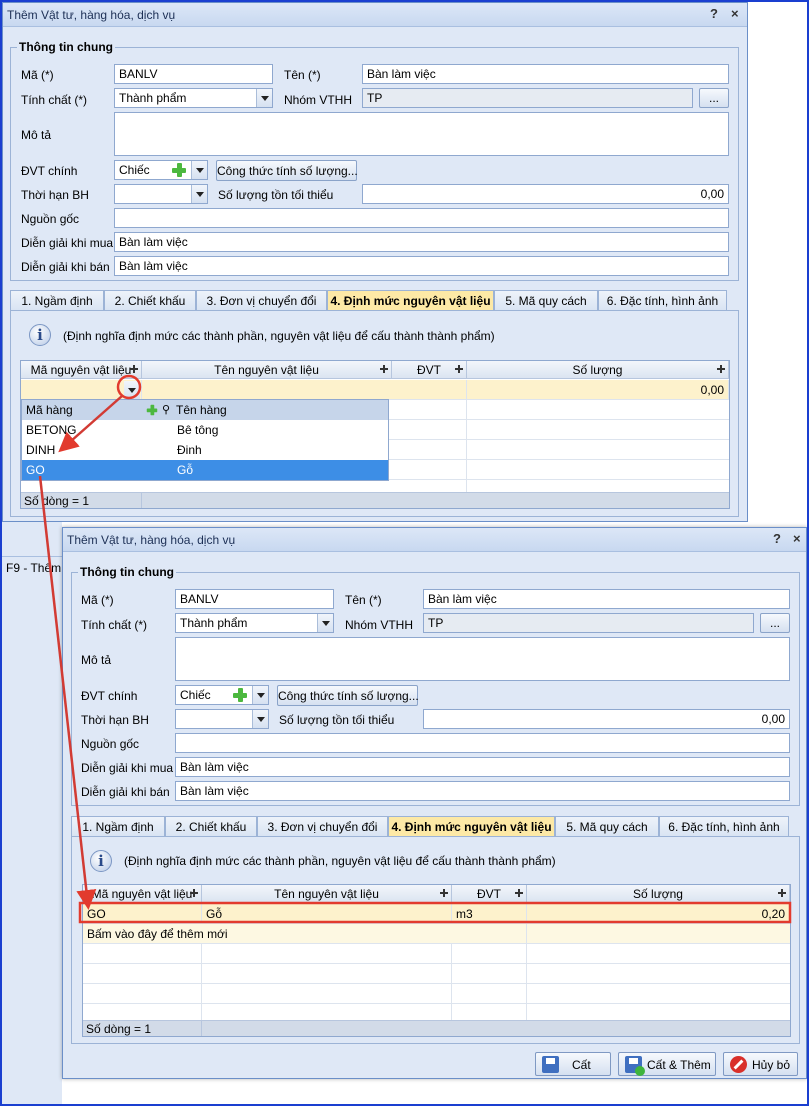 The image size is (809, 1106). What do you see at coordinates (435, 912) in the screenshot?
I see `highlight-rectangle` at bounding box center [435, 912].